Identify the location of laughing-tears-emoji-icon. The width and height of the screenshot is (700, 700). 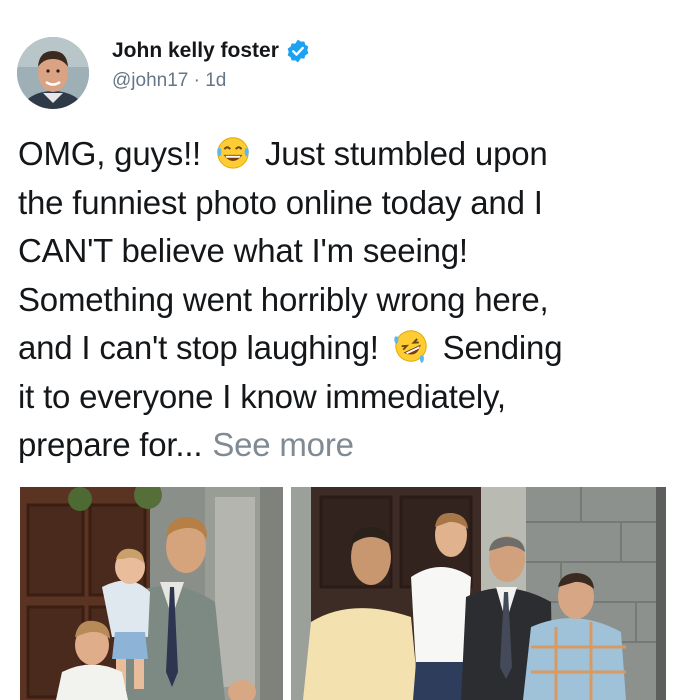
(233, 152).